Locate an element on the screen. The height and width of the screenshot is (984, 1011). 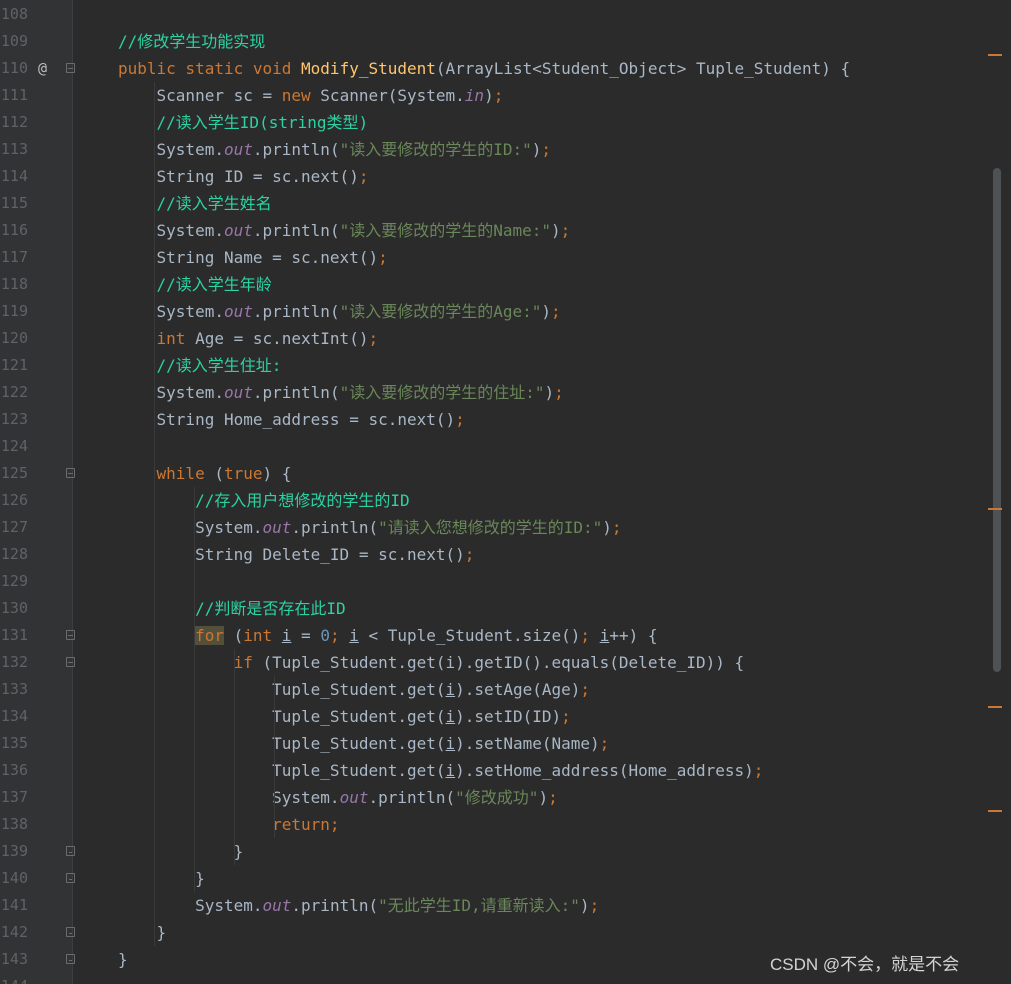
code-line: //读入学生ID(string类型) is located at coordinates (243, 122).